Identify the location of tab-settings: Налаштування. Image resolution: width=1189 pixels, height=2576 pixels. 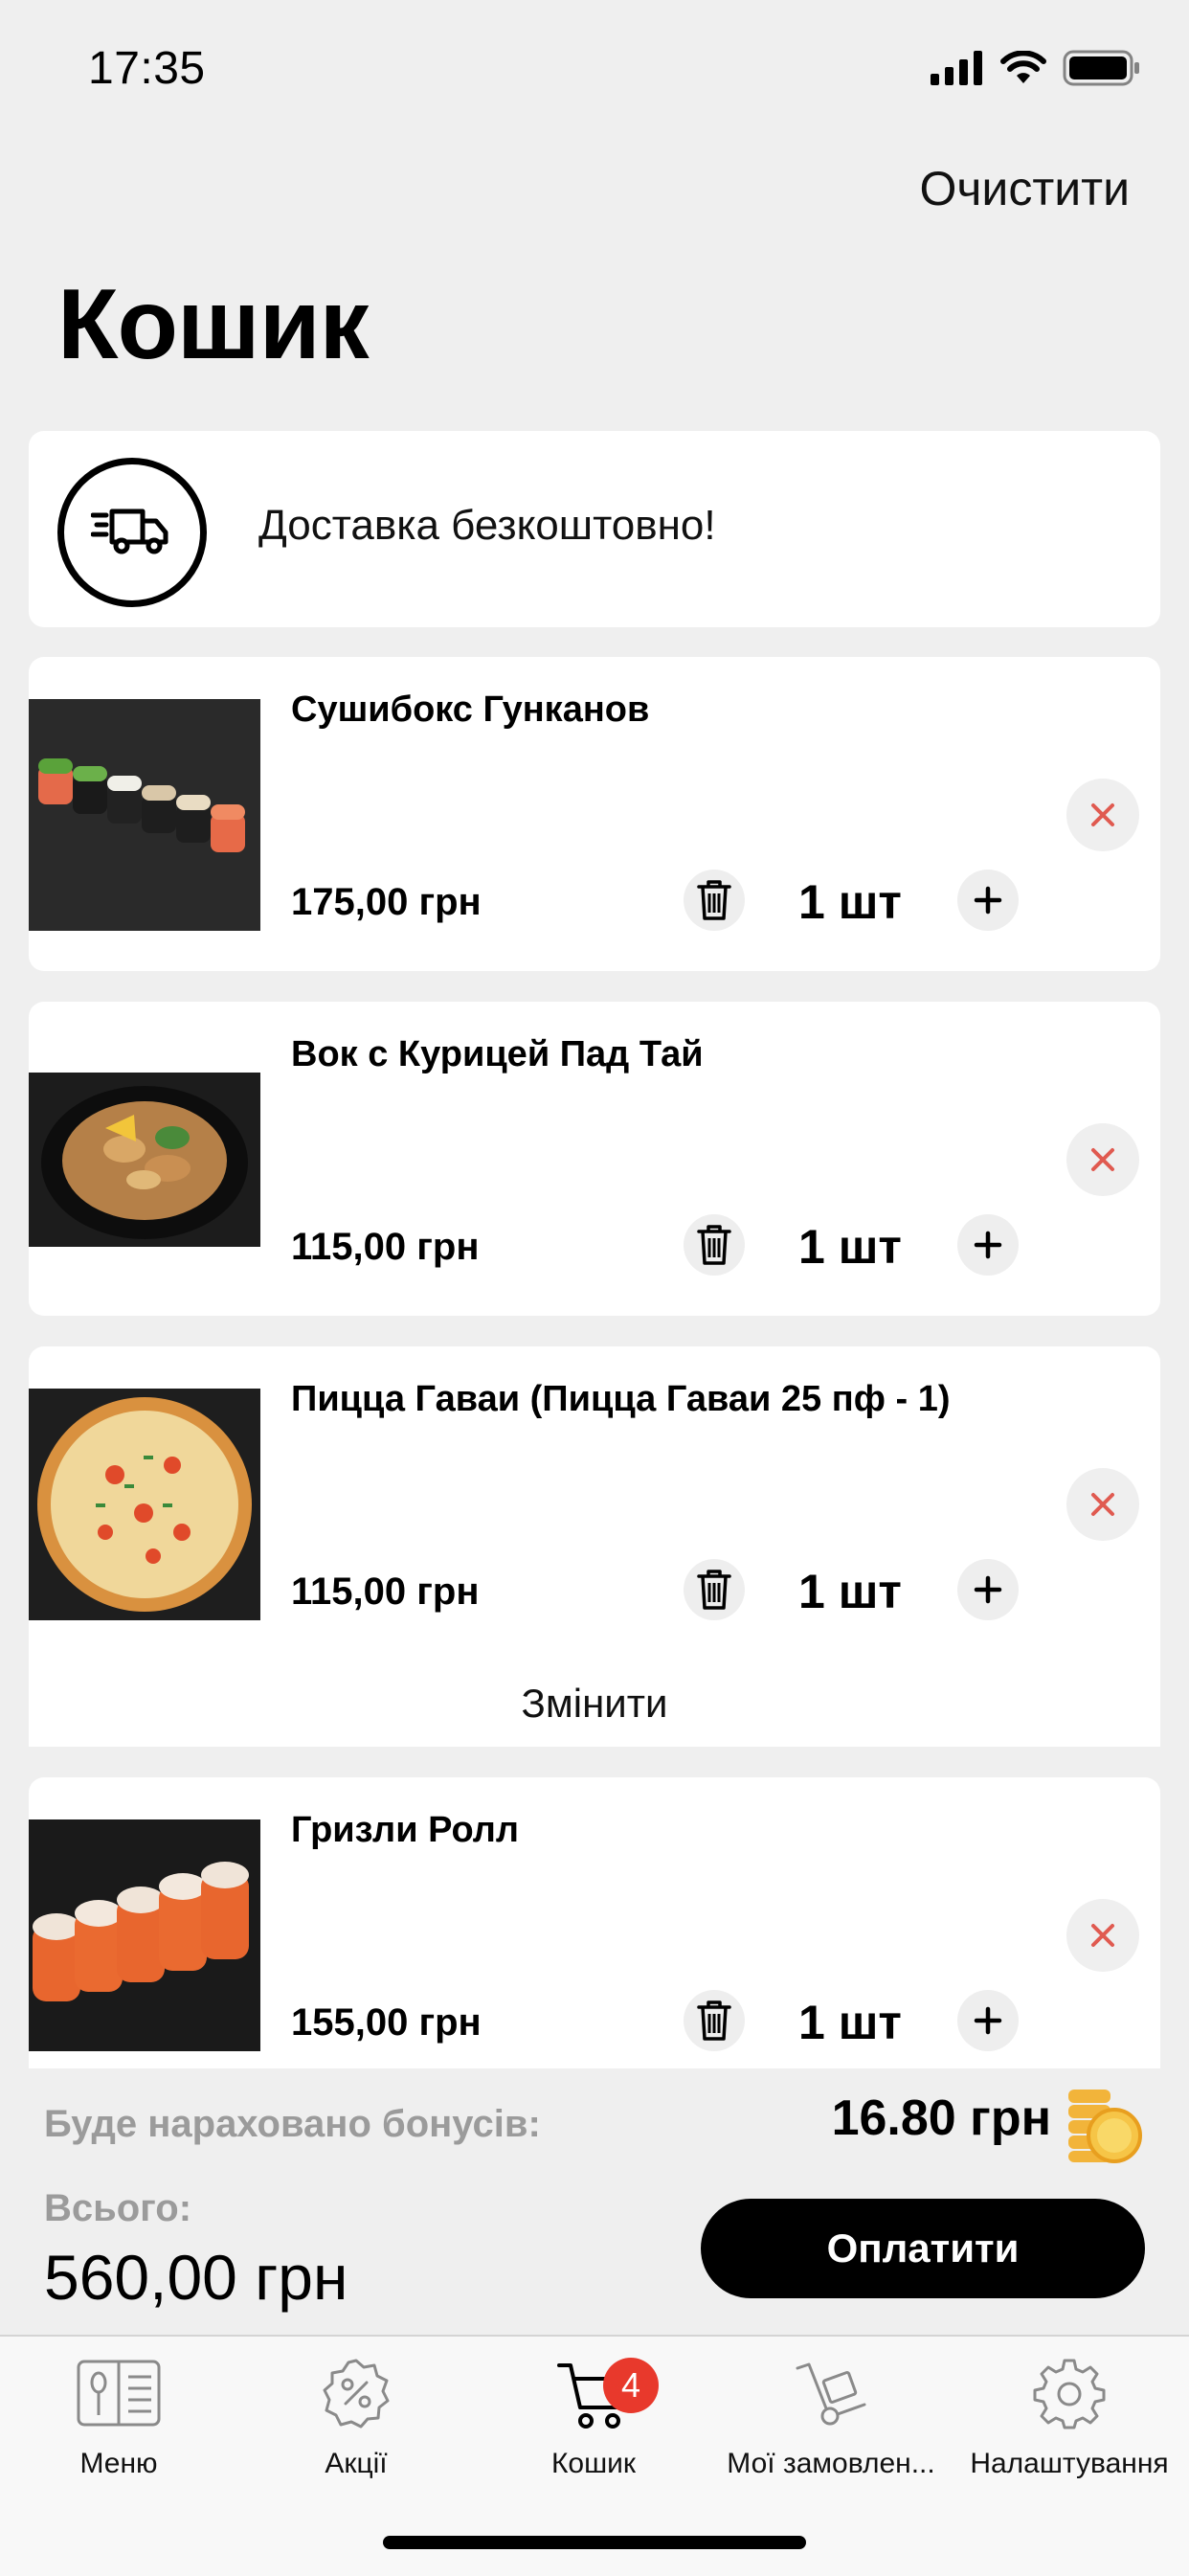
(1069, 2422).